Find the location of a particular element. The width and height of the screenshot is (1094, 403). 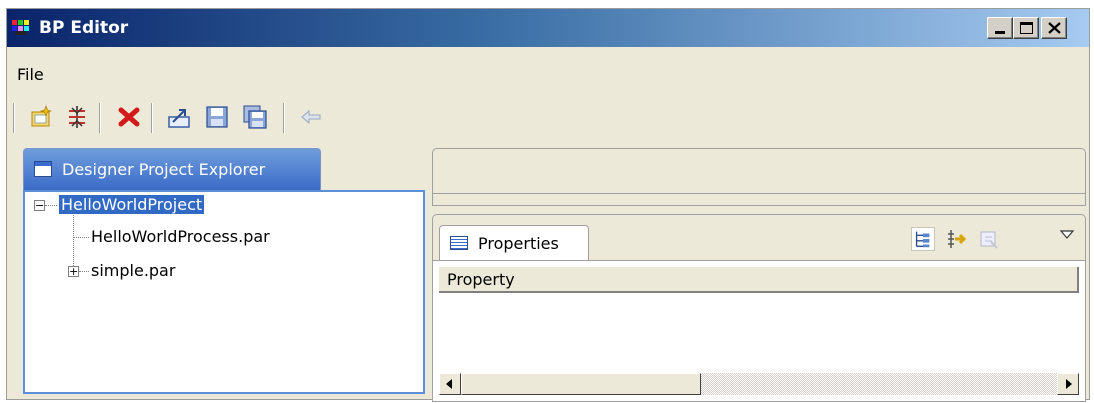

tab-designer-project-explorer: Designer Project Explorer is located at coordinates (172, 169).